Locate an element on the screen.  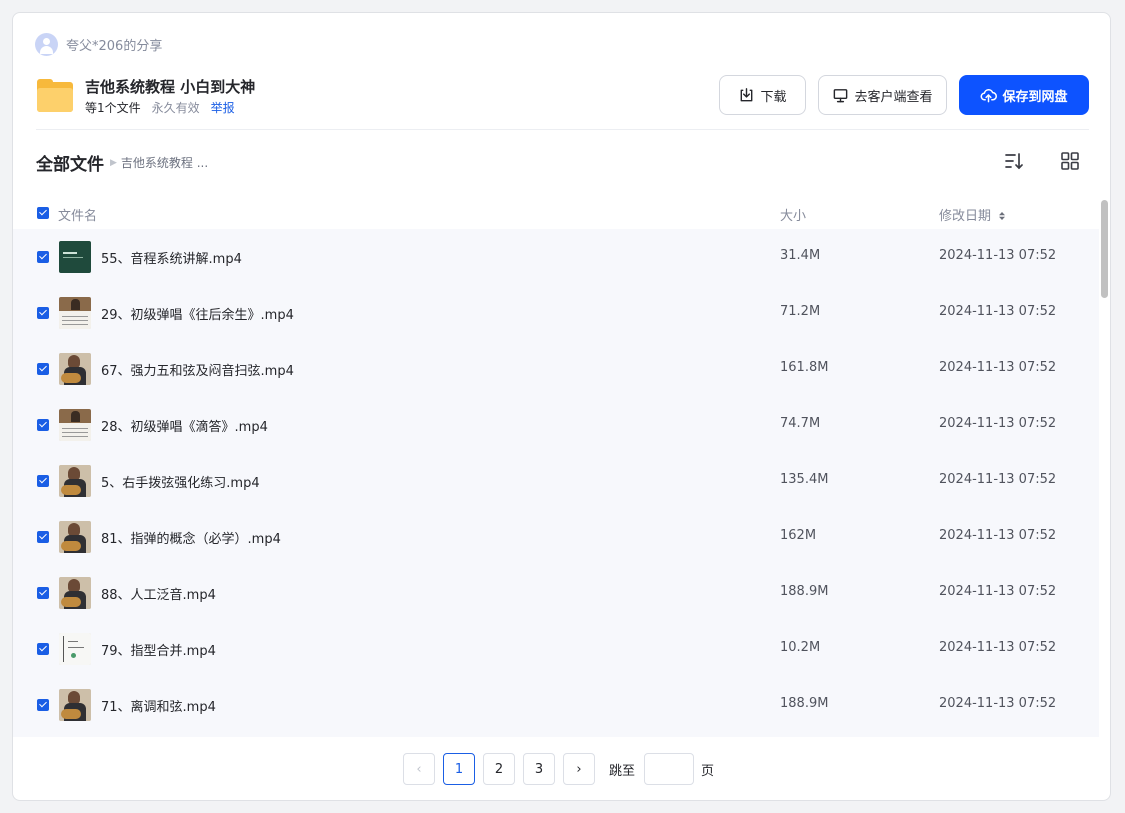
table-row: 5、右手拨弦强化练习.mp4 135.4M 2024-11-13 07:52 is located at coordinates (556, 481).